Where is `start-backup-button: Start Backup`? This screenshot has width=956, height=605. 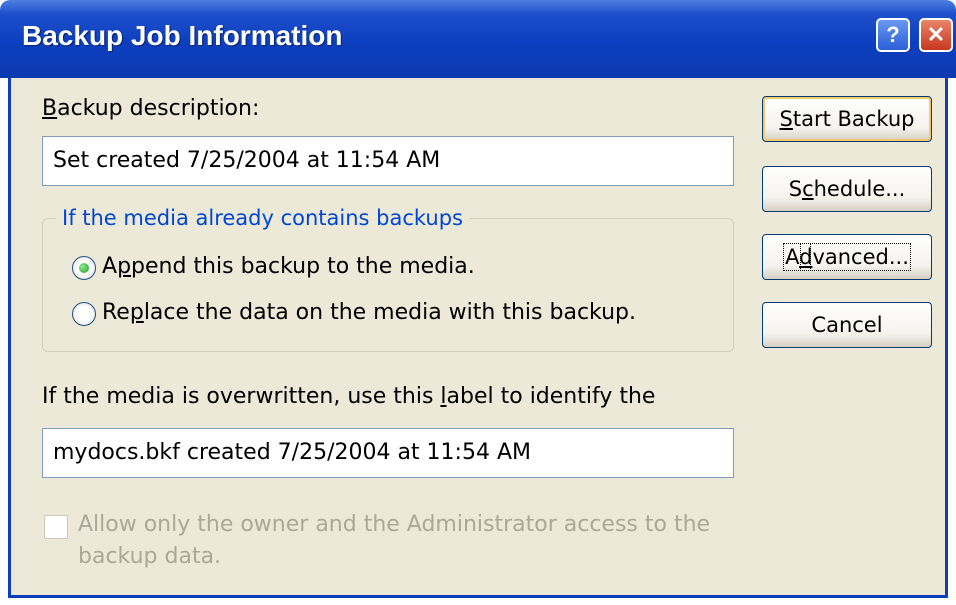
start-backup-button: Start Backup is located at coordinates (847, 119).